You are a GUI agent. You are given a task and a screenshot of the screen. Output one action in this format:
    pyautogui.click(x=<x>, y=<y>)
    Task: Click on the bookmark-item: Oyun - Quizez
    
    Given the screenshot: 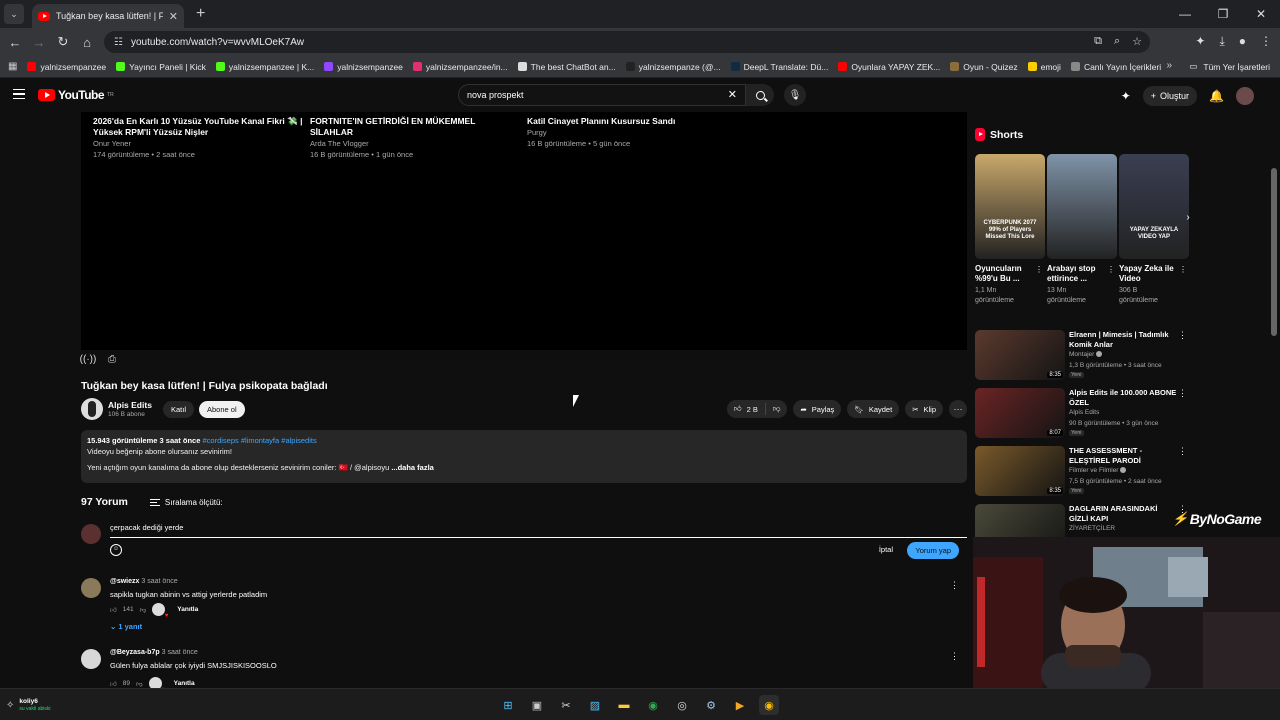 What is the action you would take?
    pyautogui.click(x=984, y=67)
    